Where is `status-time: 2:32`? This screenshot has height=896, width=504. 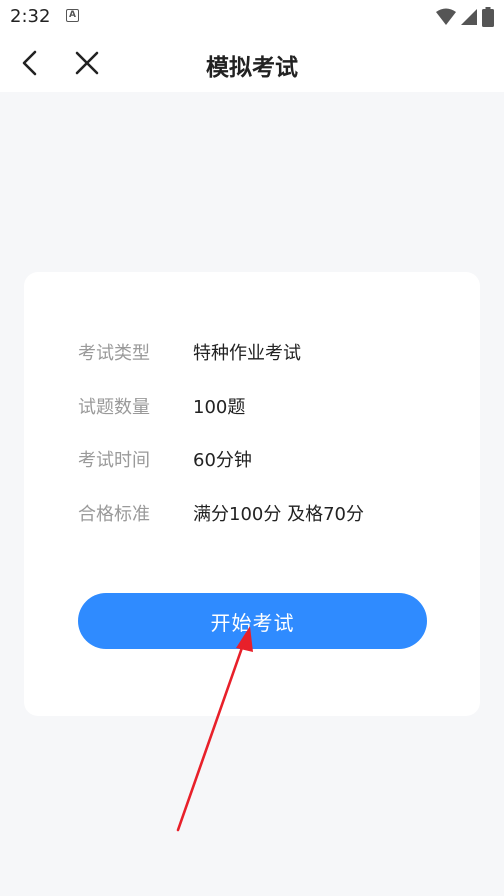 status-time: 2:32 is located at coordinates (30, 16).